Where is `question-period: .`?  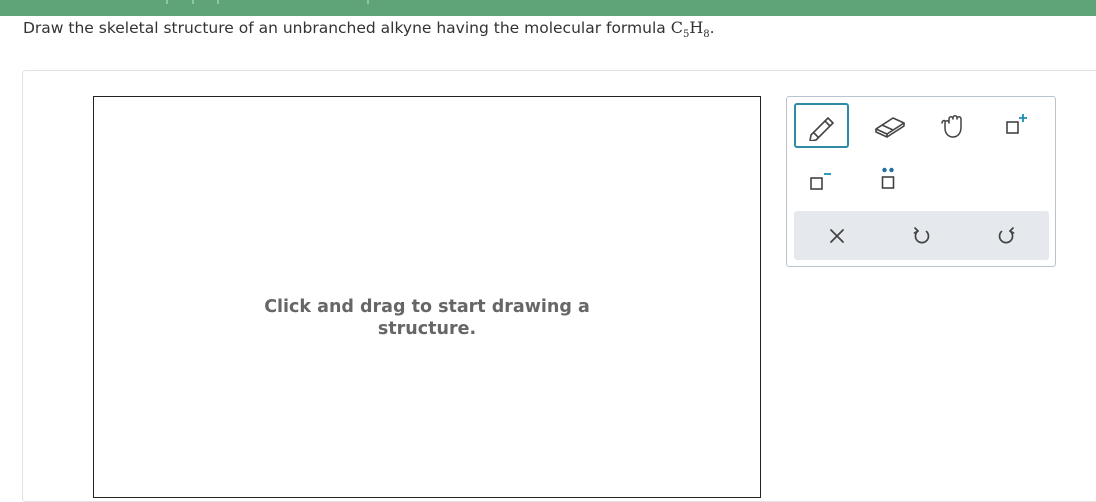
question-period: . is located at coordinates (712, 28).